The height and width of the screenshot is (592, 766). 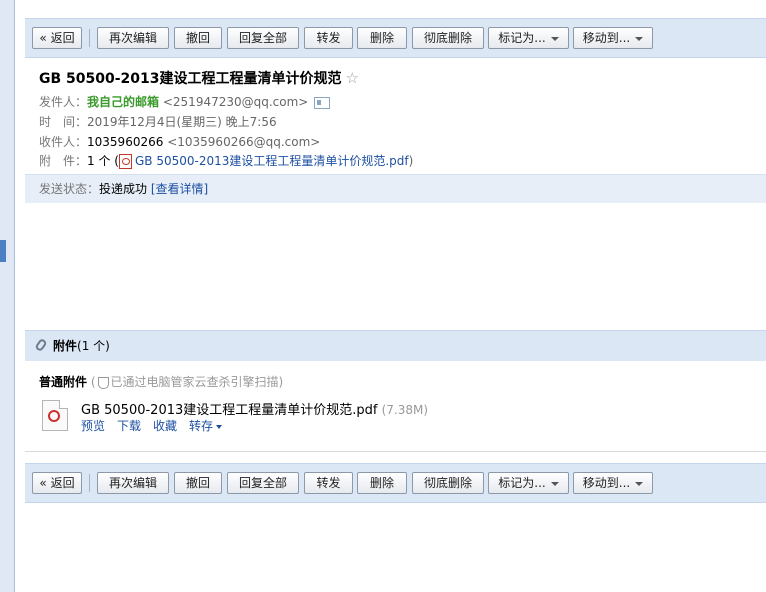 What do you see at coordinates (405, 410) in the screenshot?
I see `file-size: (7.38M)` at bounding box center [405, 410].